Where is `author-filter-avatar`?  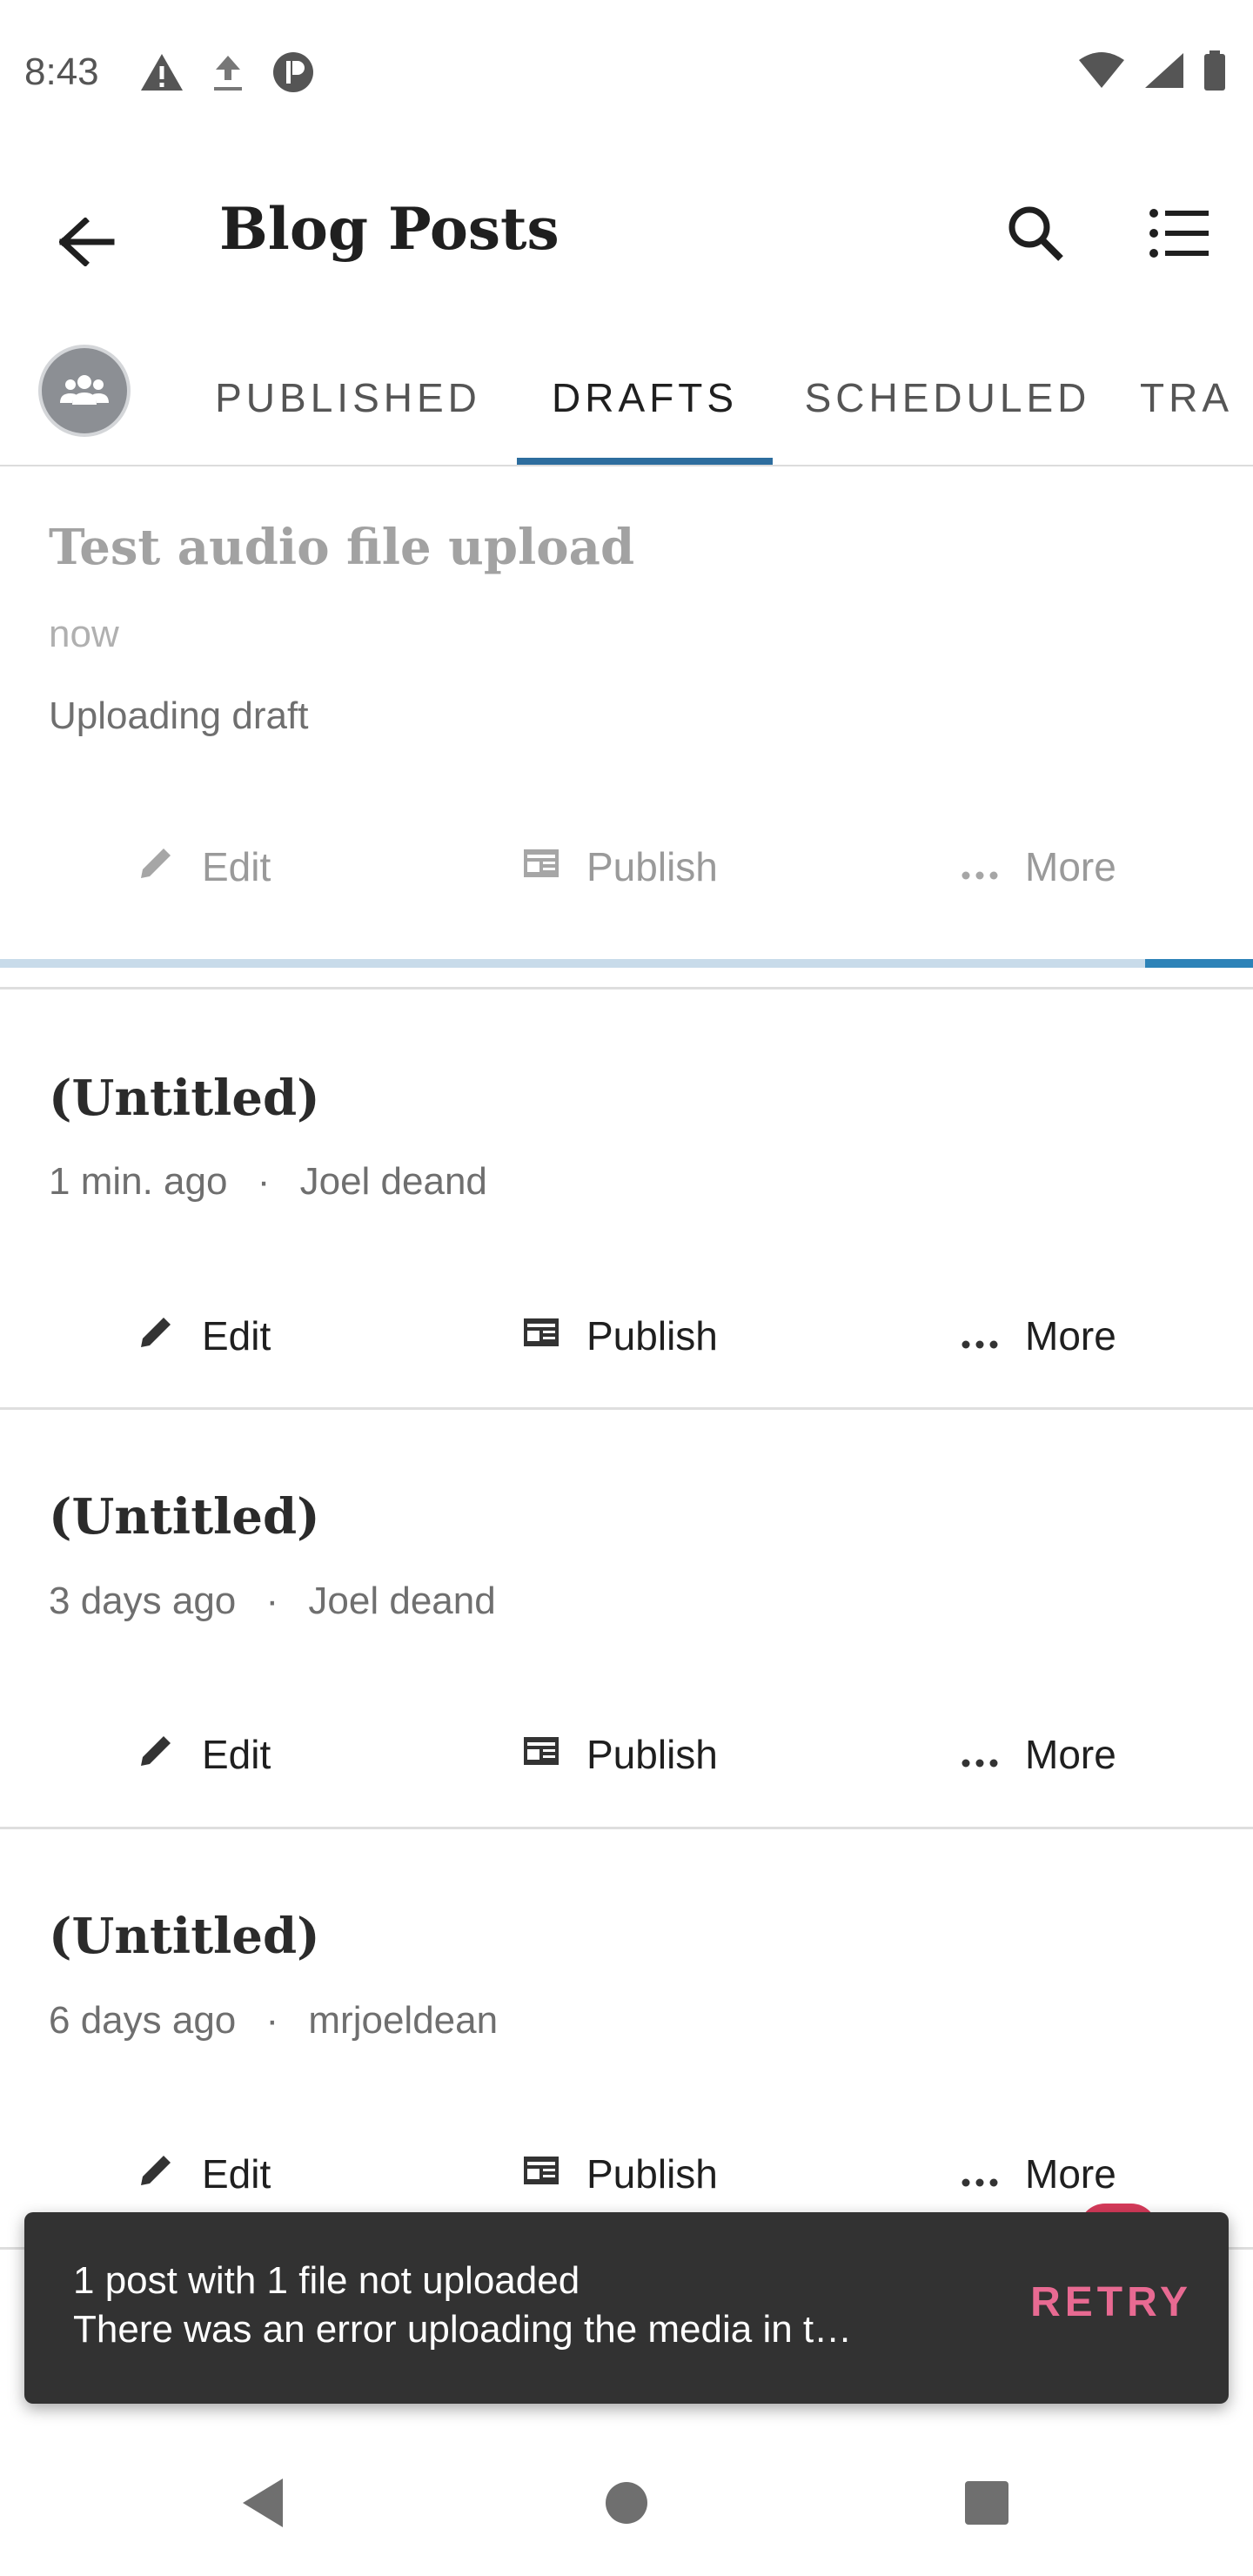 author-filter-avatar is located at coordinates (84, 391).